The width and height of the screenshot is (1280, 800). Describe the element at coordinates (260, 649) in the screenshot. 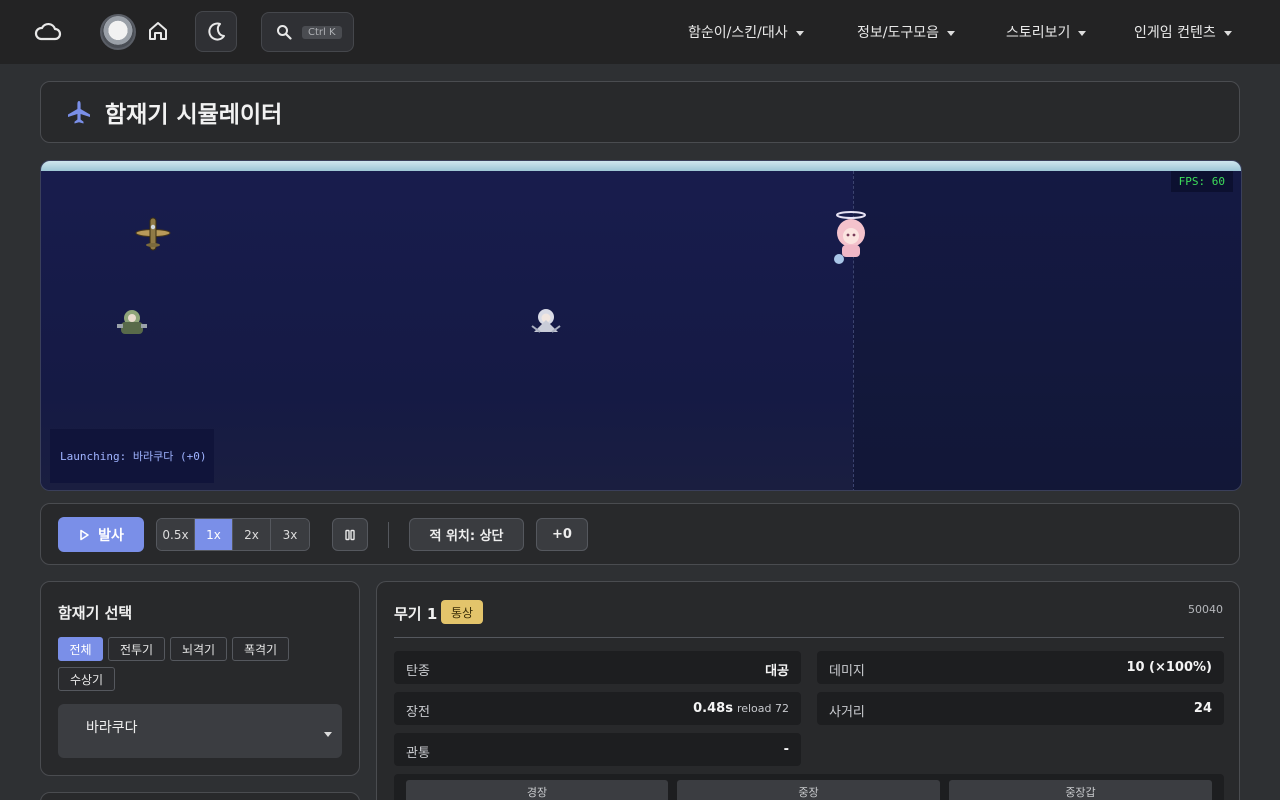

I see `filter-bomber: 폭격기` at that location.